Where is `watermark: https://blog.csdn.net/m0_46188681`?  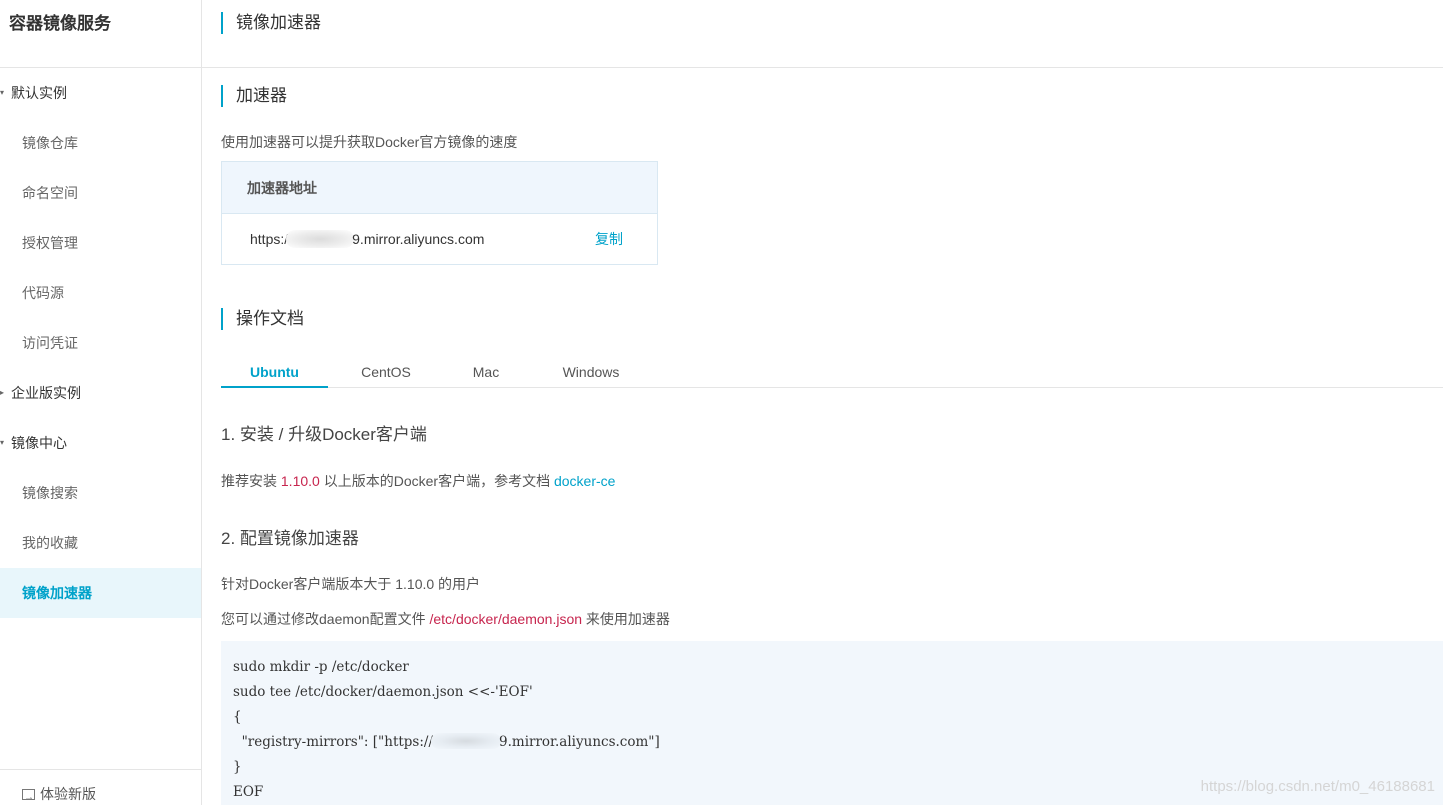 watermark: https://blog.csdn.net/m0_46188681 is located at coordinates (1317, 786).